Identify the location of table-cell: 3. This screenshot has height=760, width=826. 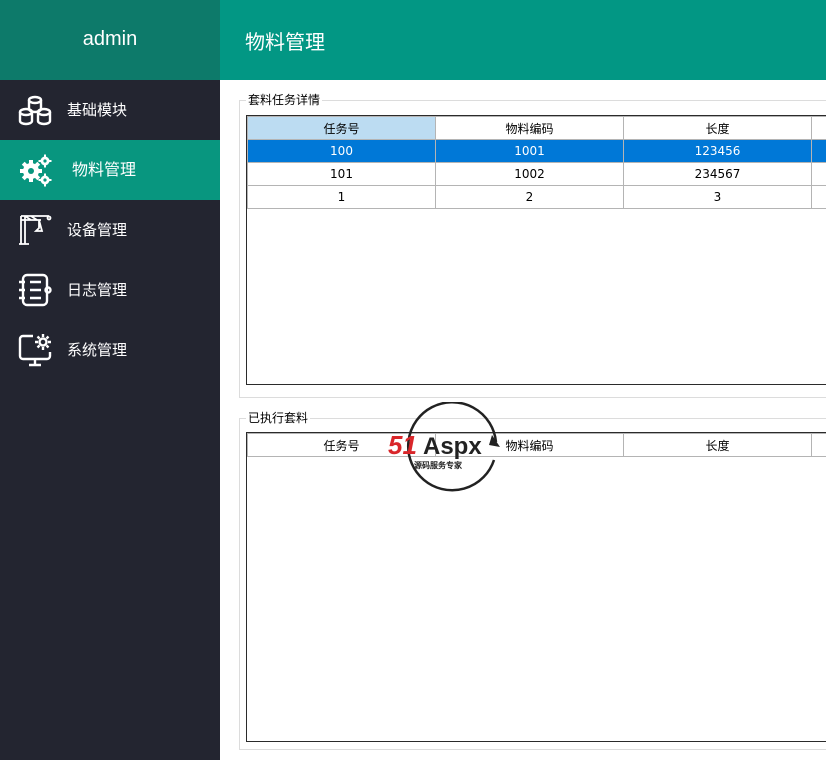
(717, 197).